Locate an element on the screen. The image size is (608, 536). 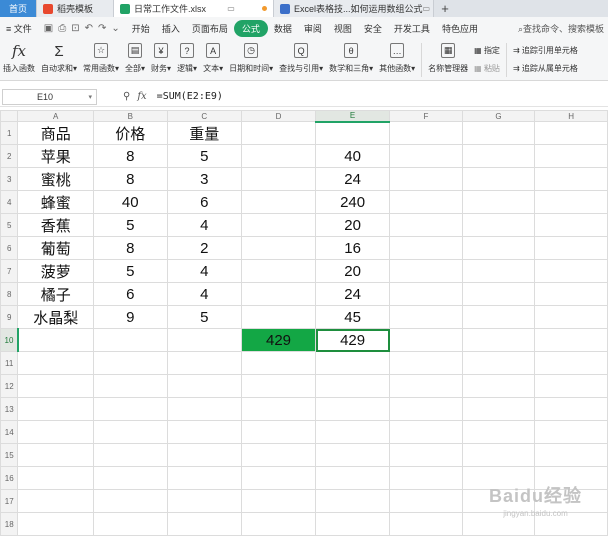
tab-workbook: 日常工作文件.xlsx ▭ is located at coordinates (194, 8).